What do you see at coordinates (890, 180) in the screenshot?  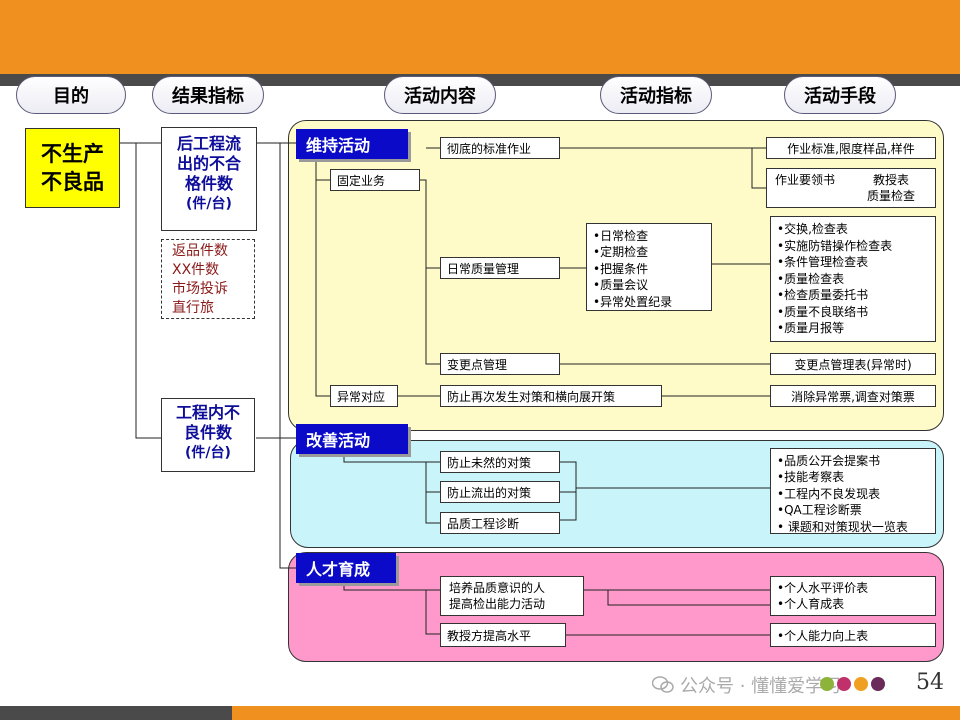 I see `means-guide-2: 教授表` at bounding box center [890, 180].